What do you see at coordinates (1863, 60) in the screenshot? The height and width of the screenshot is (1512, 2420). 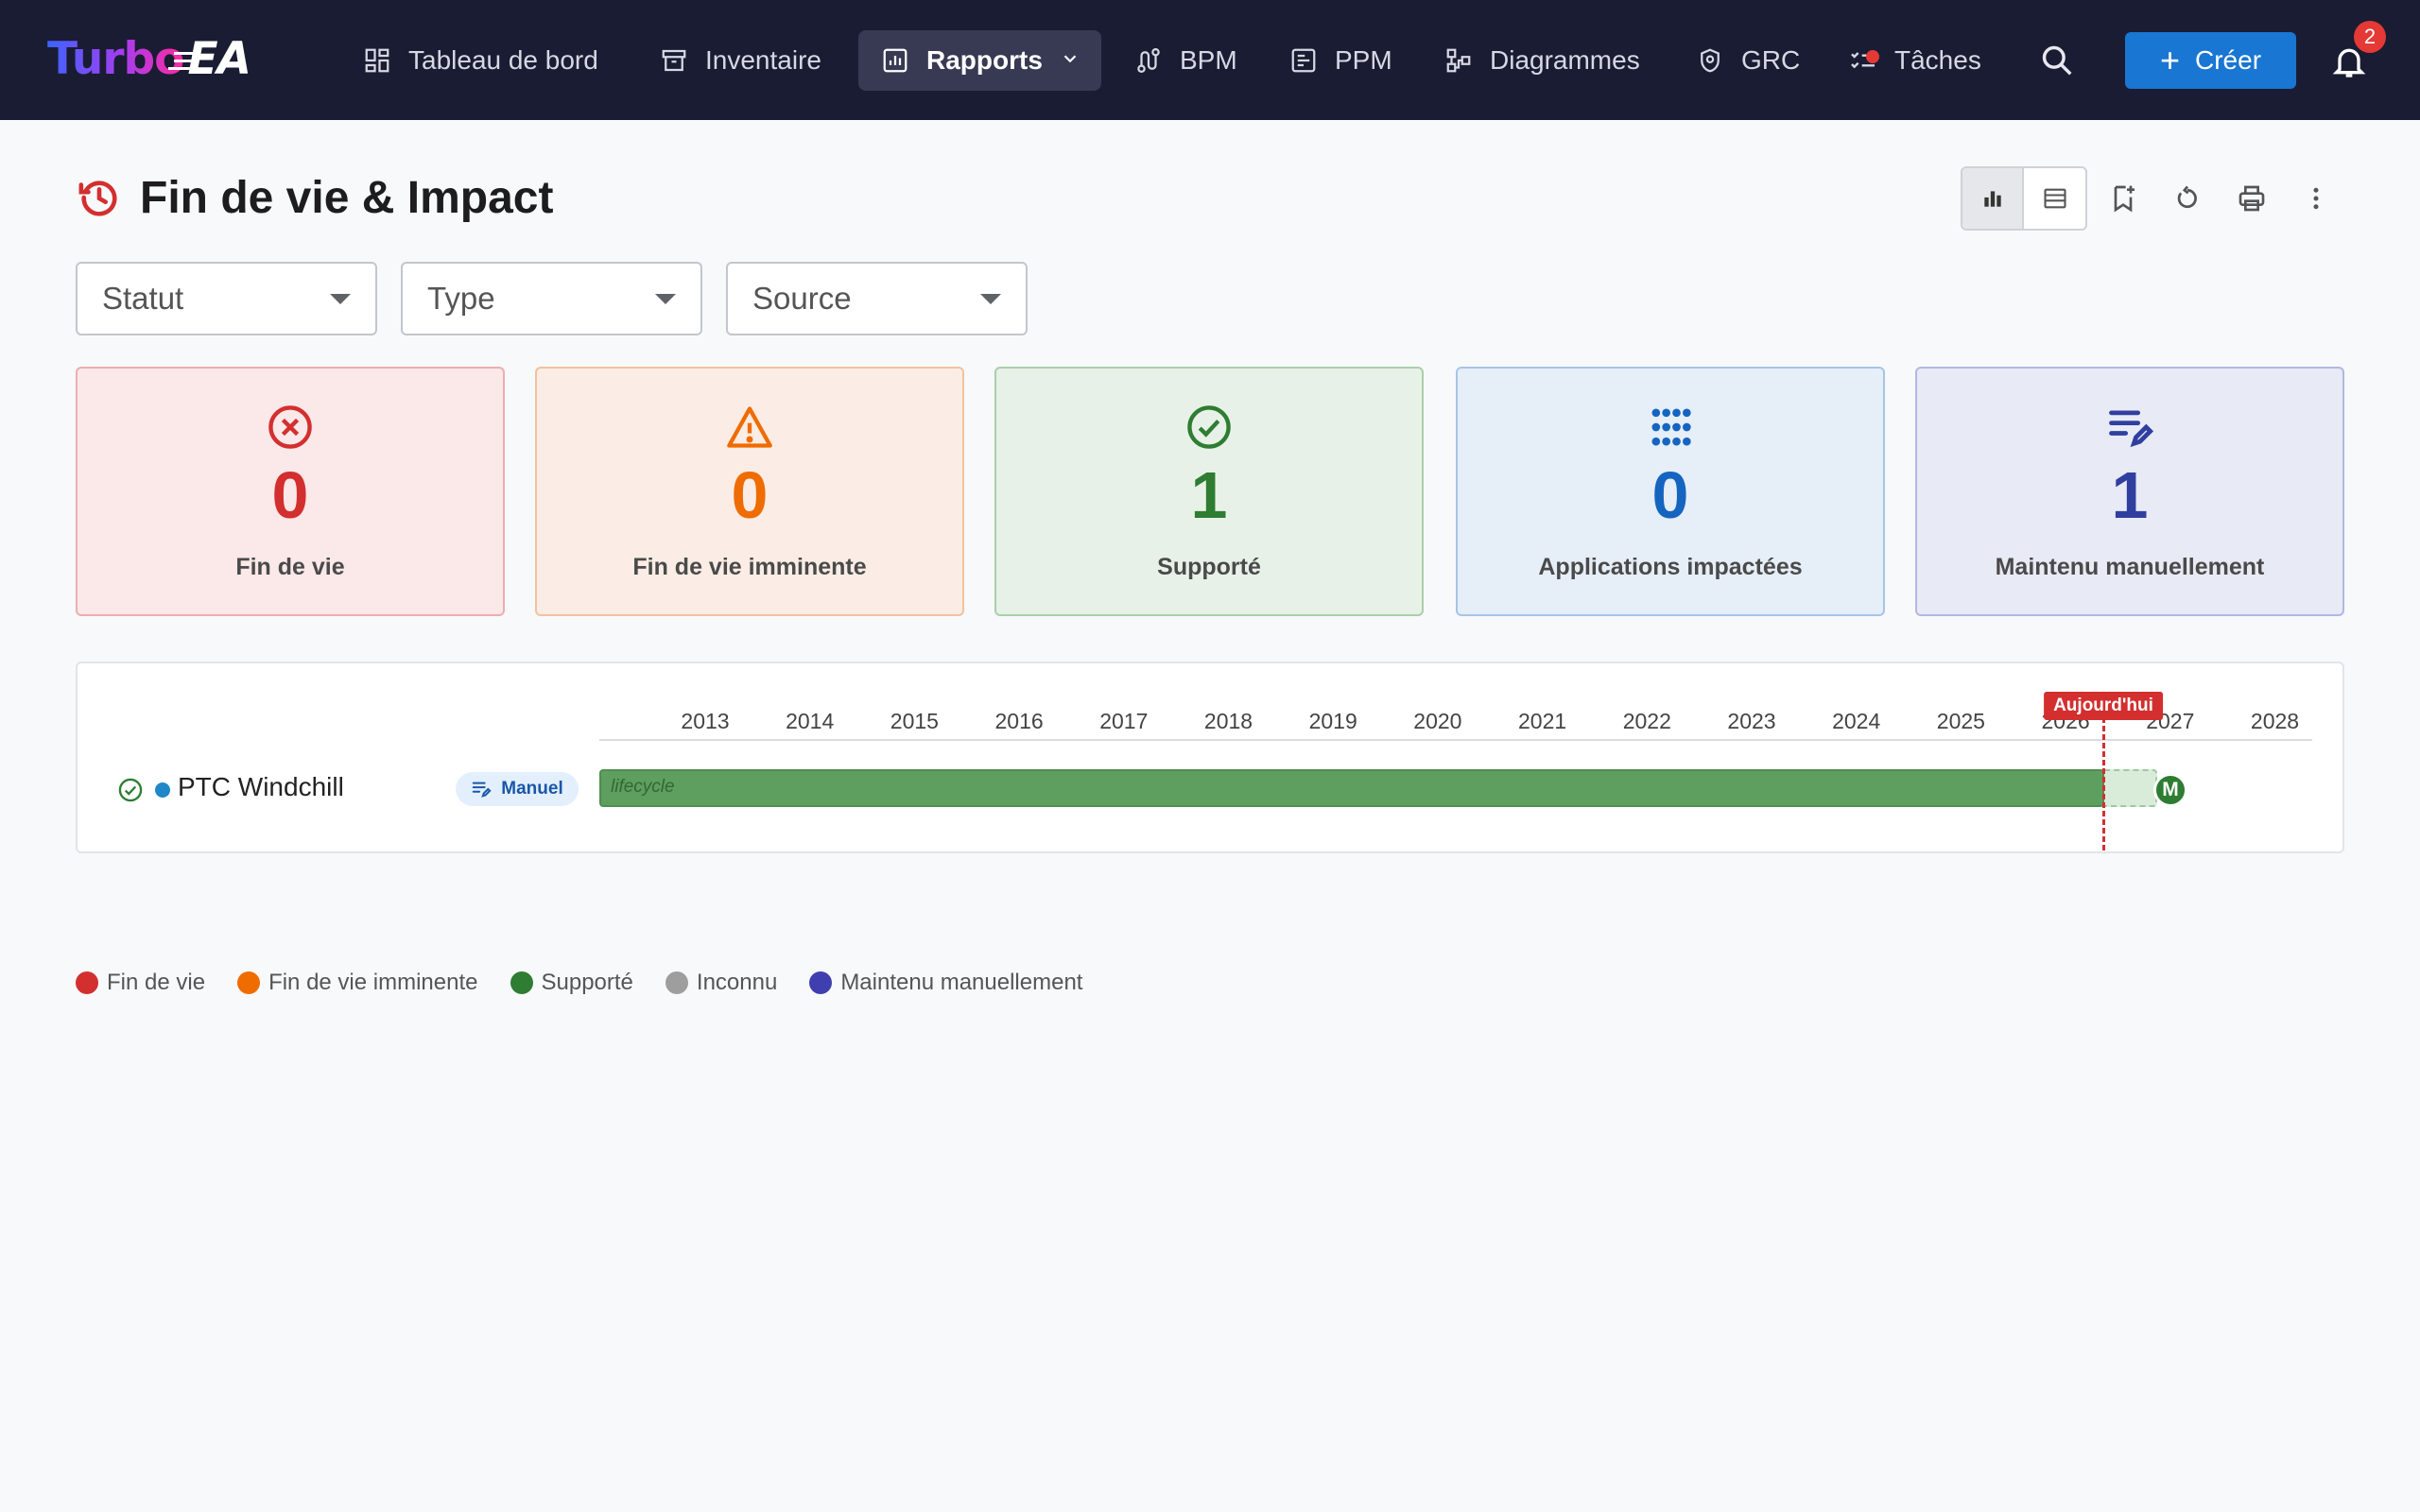 I see `tasks-icon` at bounding box center [1863, 60].